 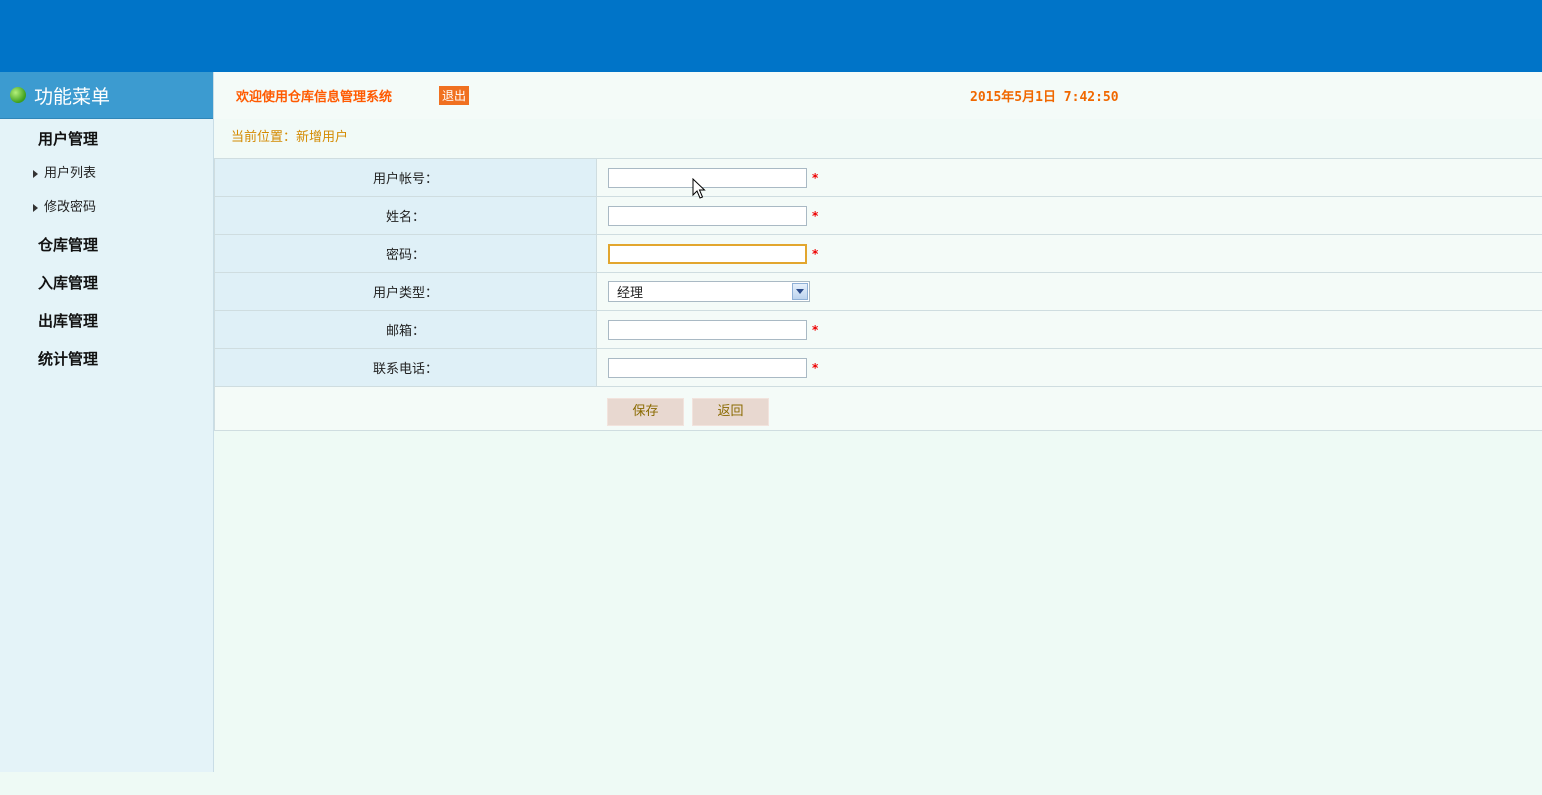 I want to click on phone-label: 联系电话：, so click(x=405, y=367).